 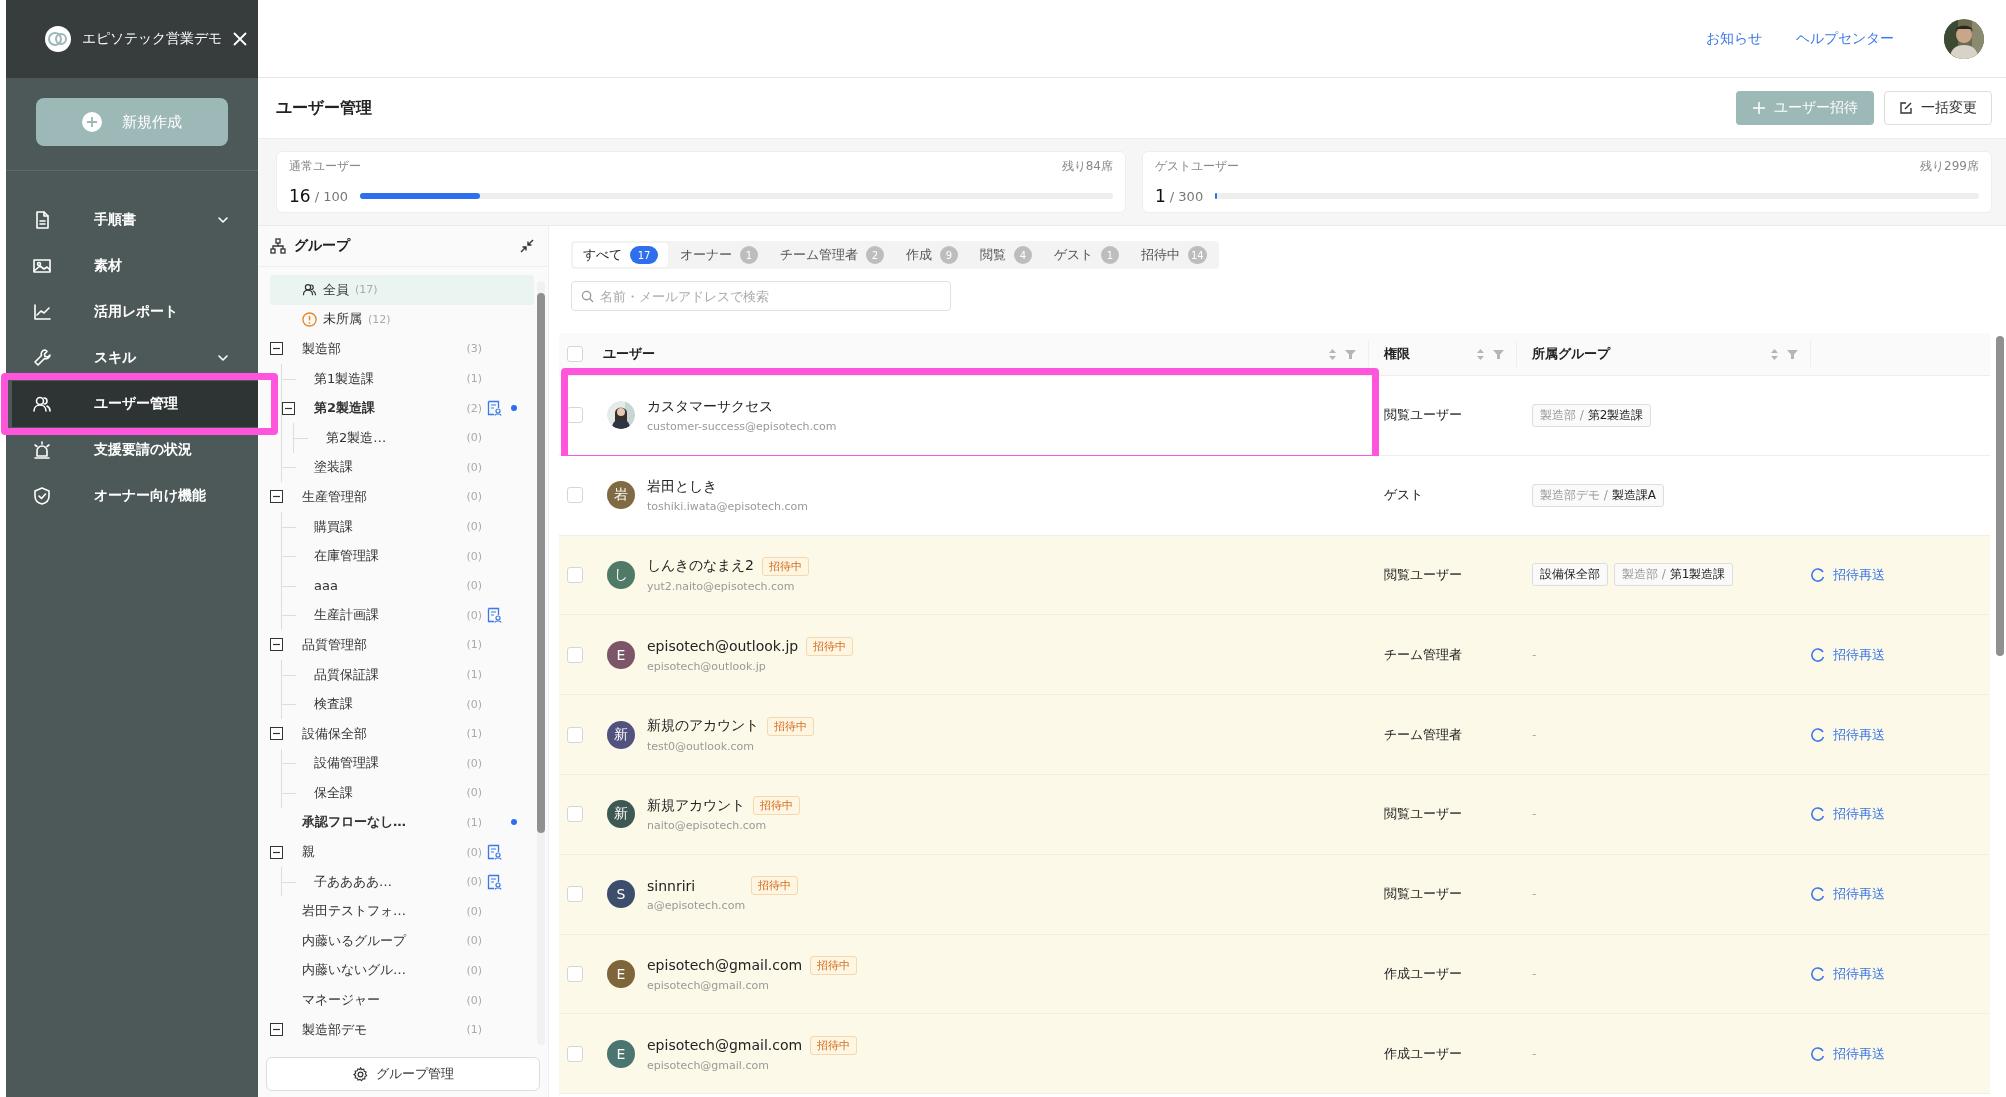 What do you see at coordinates (326, 586) in the screenshot?
I see `group-name: aaa` at bounding box center [326, 586].